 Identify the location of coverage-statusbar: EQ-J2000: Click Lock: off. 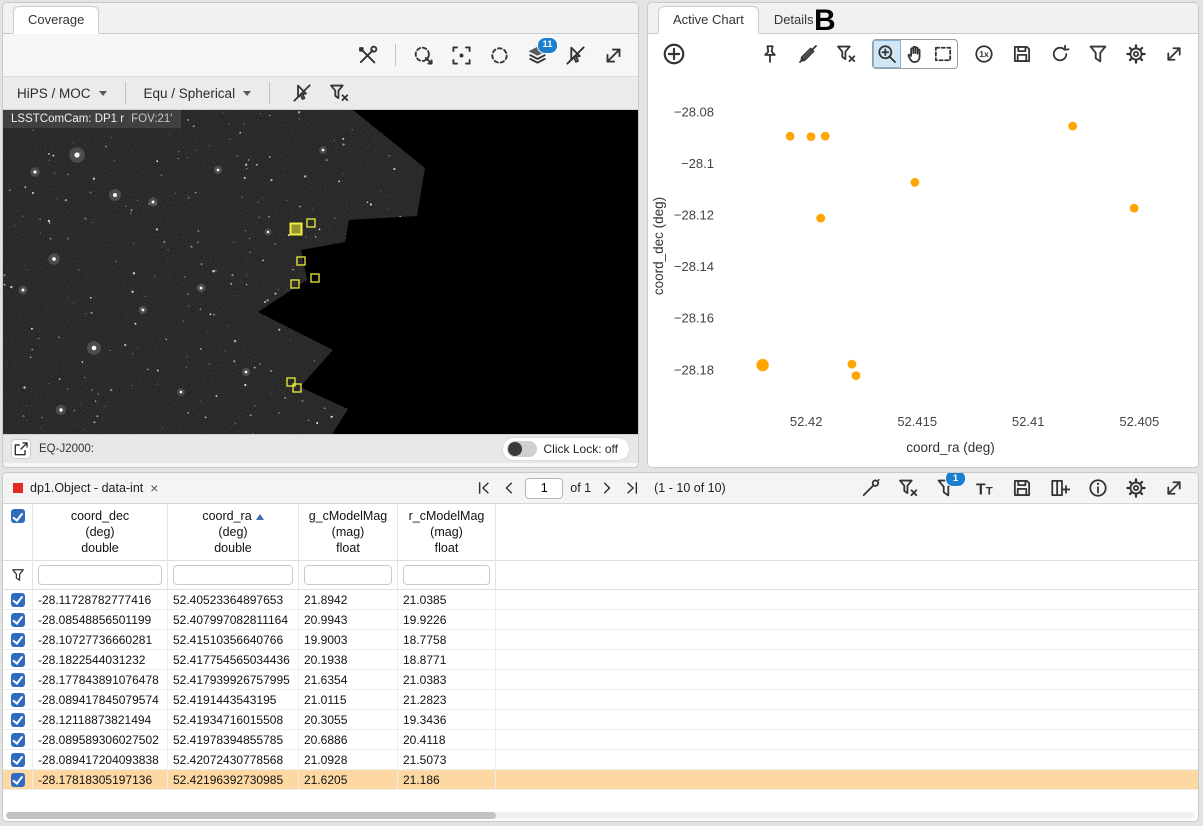
(320, 448).